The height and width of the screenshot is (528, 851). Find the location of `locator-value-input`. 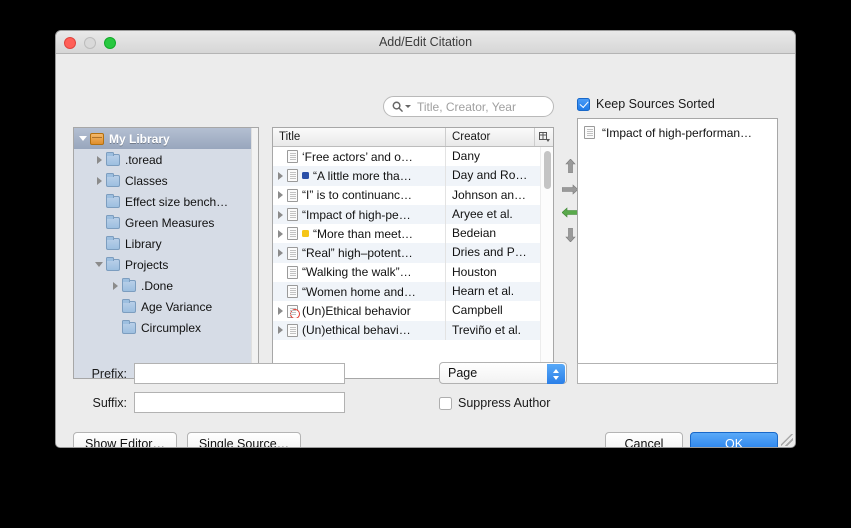

locator-value-input is located at coordinates (677, 373).